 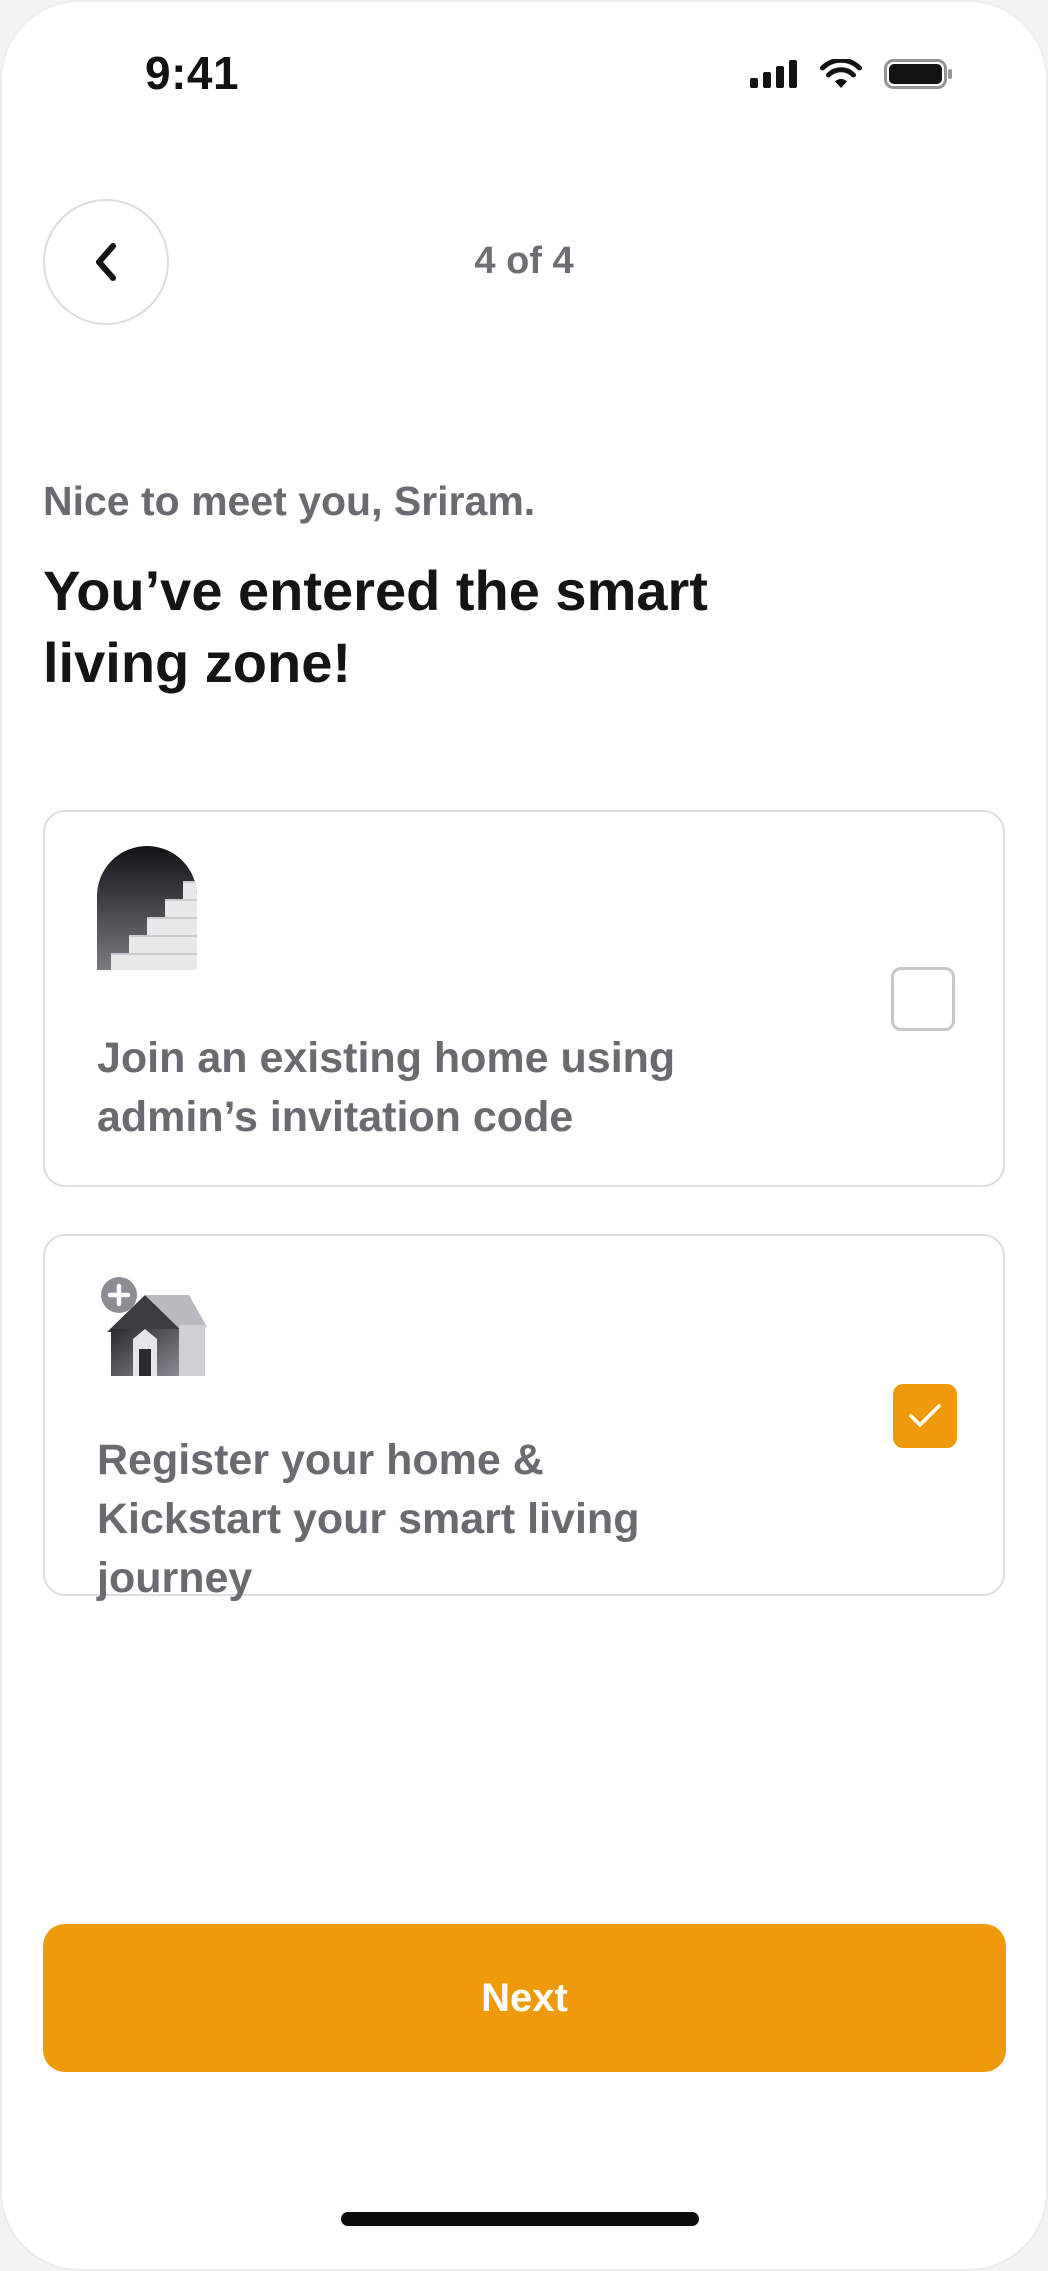 What do you see at coordinates (524, 261) in the screenshot?
I see `step-indicator: 4 of 4` at bounding box center [524, 261].